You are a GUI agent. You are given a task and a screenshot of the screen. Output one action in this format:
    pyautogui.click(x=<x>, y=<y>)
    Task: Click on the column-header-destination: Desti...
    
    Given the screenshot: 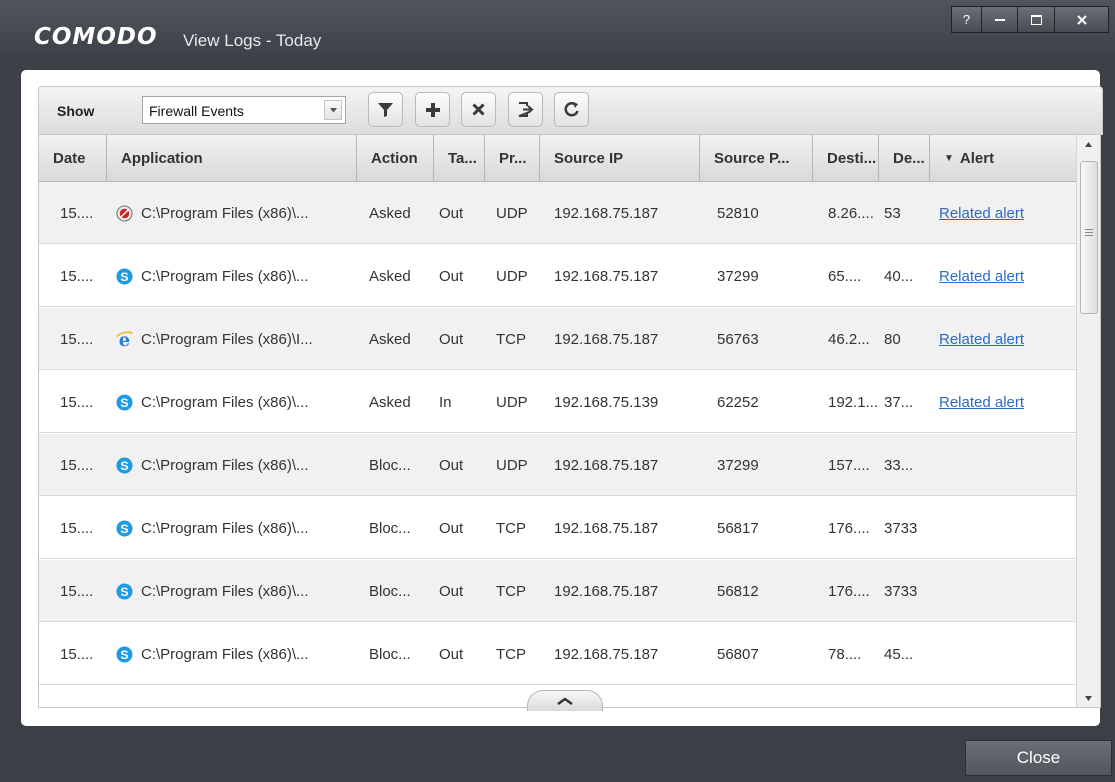 What is the action you would take?
    pyautogui.click(x=846, y=158)
    